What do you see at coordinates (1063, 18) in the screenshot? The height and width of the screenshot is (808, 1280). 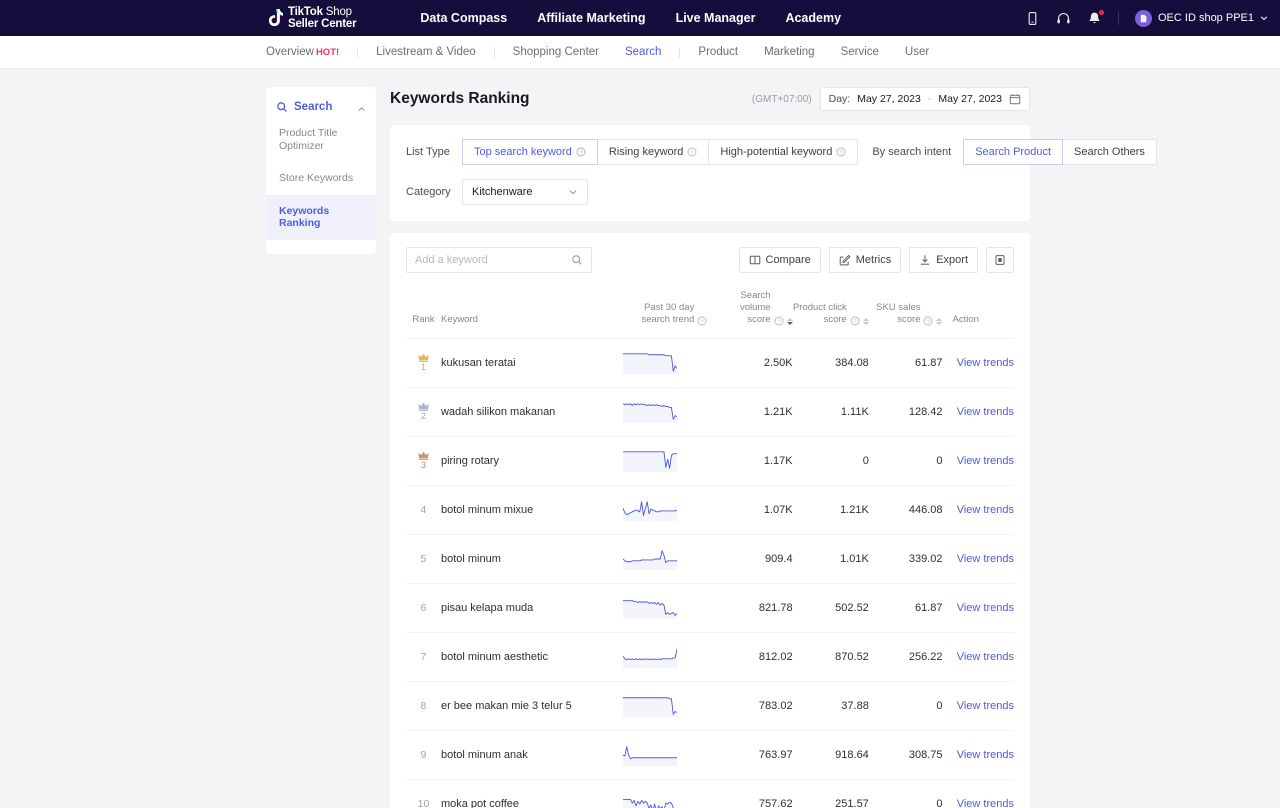 I see `headset-support-icon` at bounding box center [1063, 18].